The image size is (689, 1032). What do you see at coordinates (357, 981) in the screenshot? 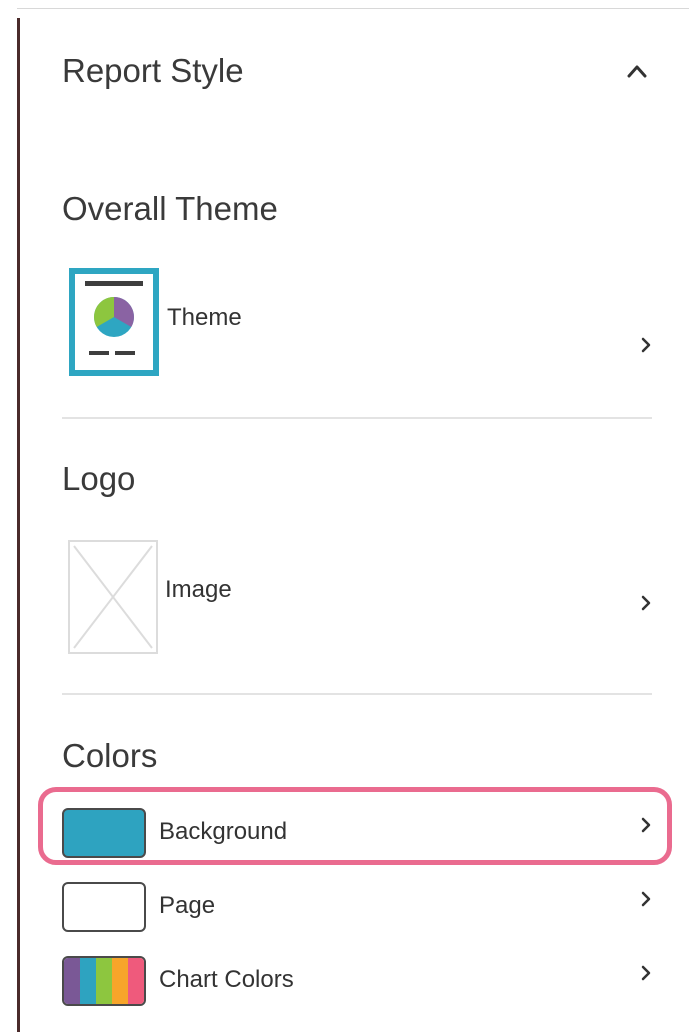
I see `color-row-chart-colors: Chart Colors` at bounding box center [357, 981].